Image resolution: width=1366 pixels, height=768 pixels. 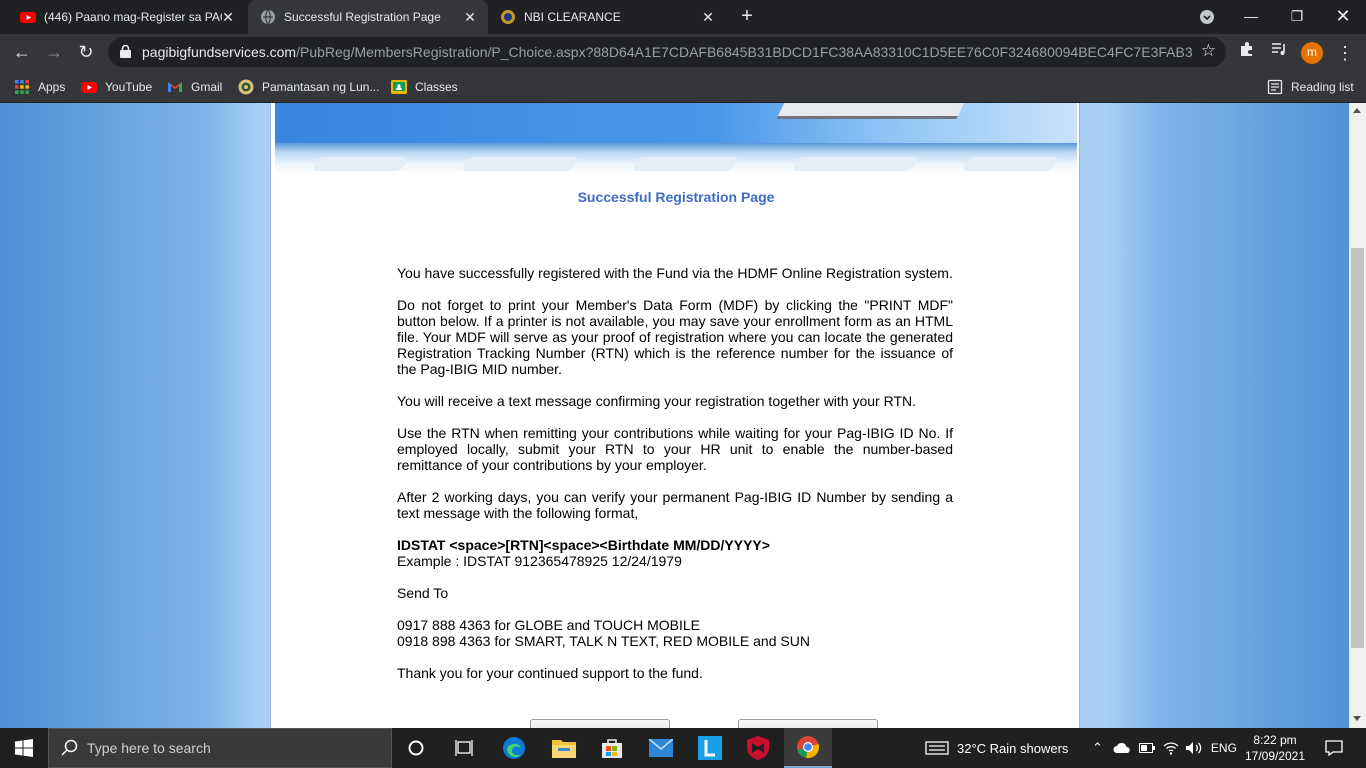 What do you see at coordinates (207, 87) in the screenshot?
I see `bookmark-label: Gmail` at bounding box center [207, 87].